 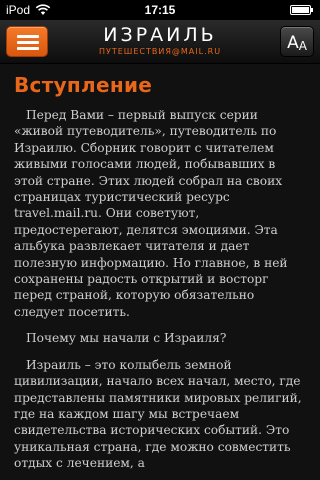 What do you see at coordinates (293, 43) in the screenshot?
I see `font-size-big-label: A` at bounding box center [293, 43].